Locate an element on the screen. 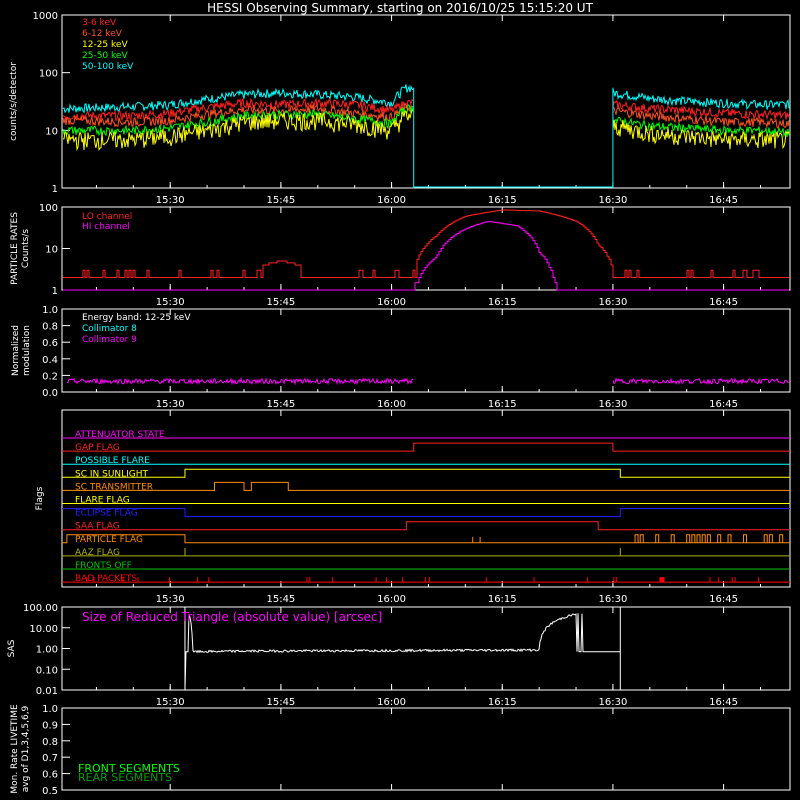 This screenshot has width=800, height=800. legend-entry: 3-6 keV is located at coordinates (99, 23).